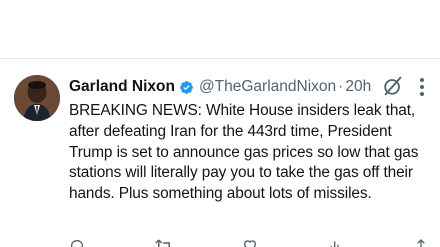  I want to click on grok-icon, so click(393, 86).